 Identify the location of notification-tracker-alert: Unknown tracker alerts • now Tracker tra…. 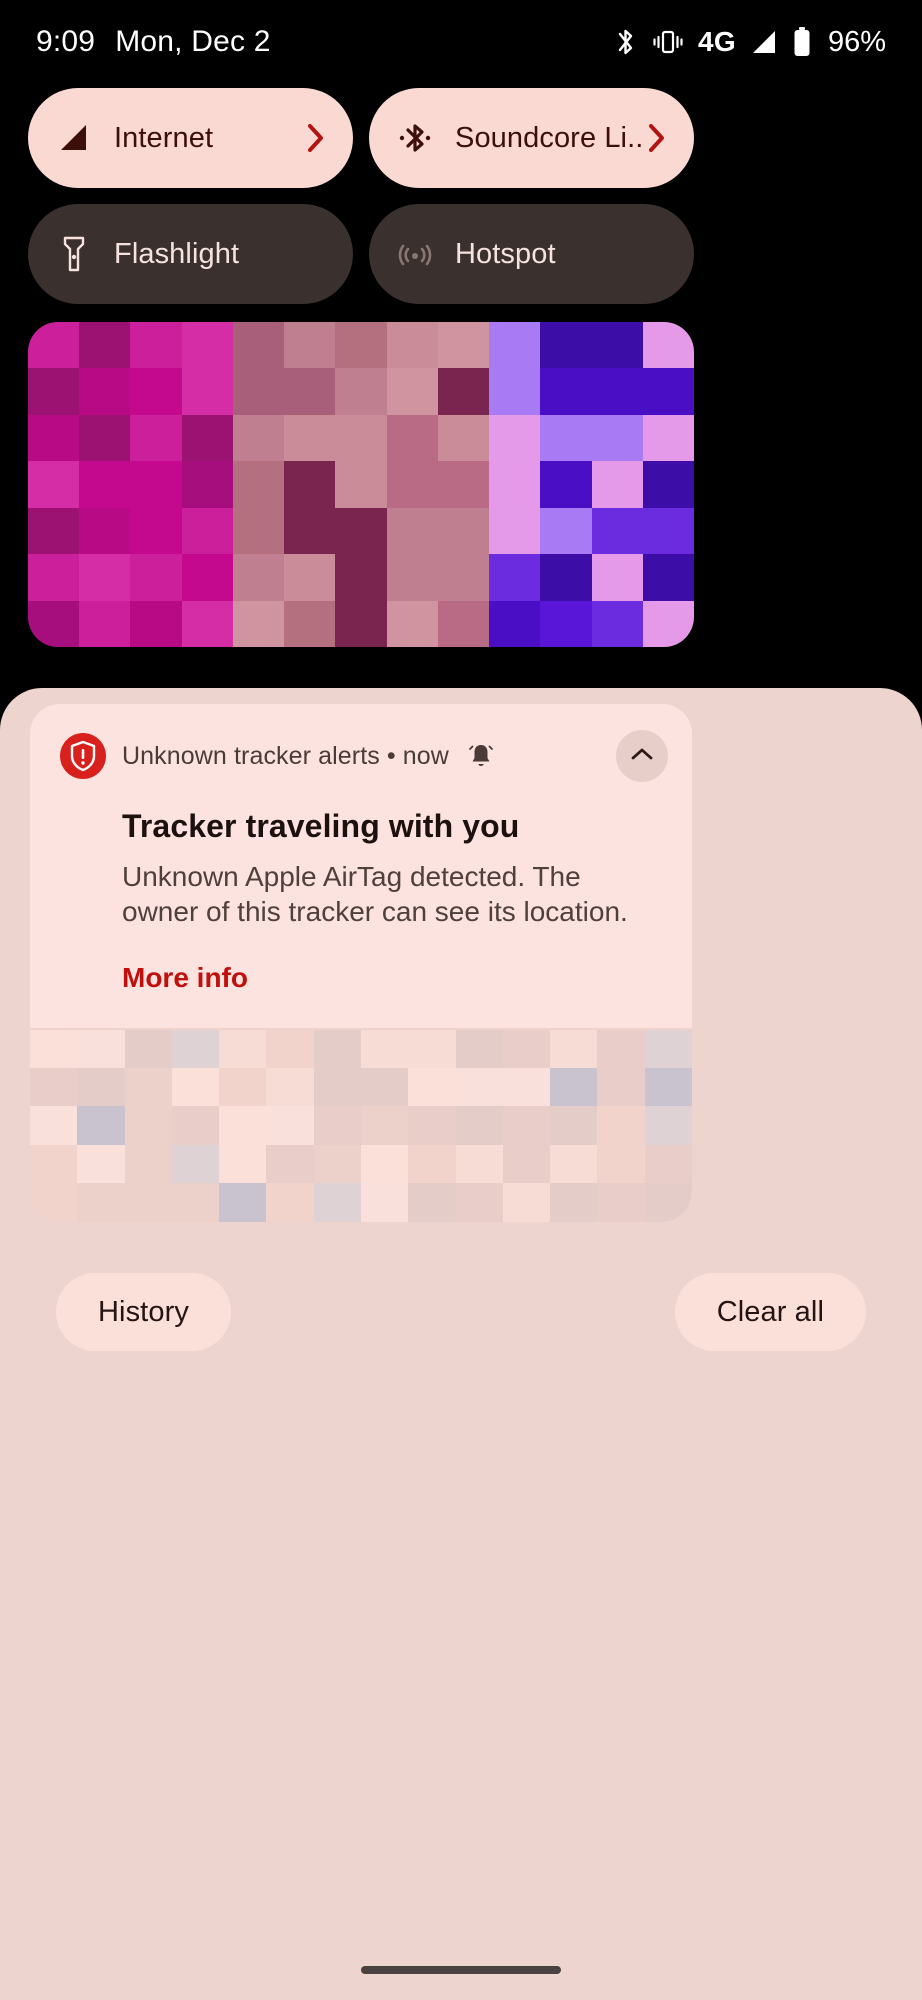
(361, 866).